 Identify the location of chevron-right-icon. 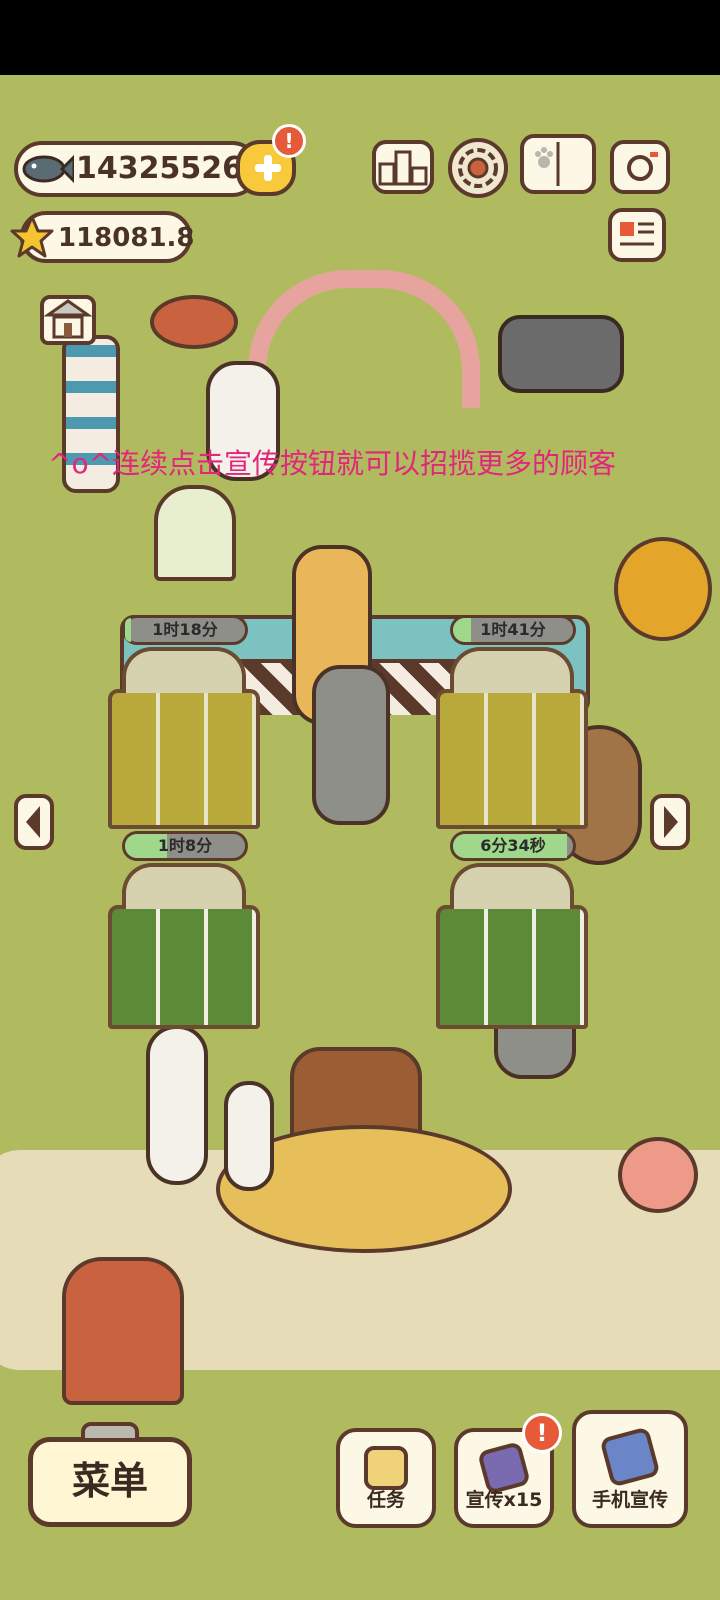
(671, 822).